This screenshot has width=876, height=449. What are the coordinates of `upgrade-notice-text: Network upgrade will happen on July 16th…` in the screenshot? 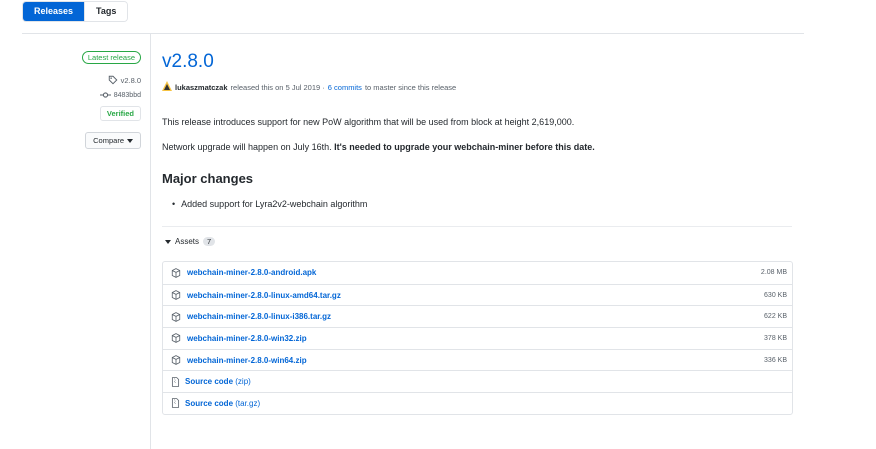 It's located at (247, 147).